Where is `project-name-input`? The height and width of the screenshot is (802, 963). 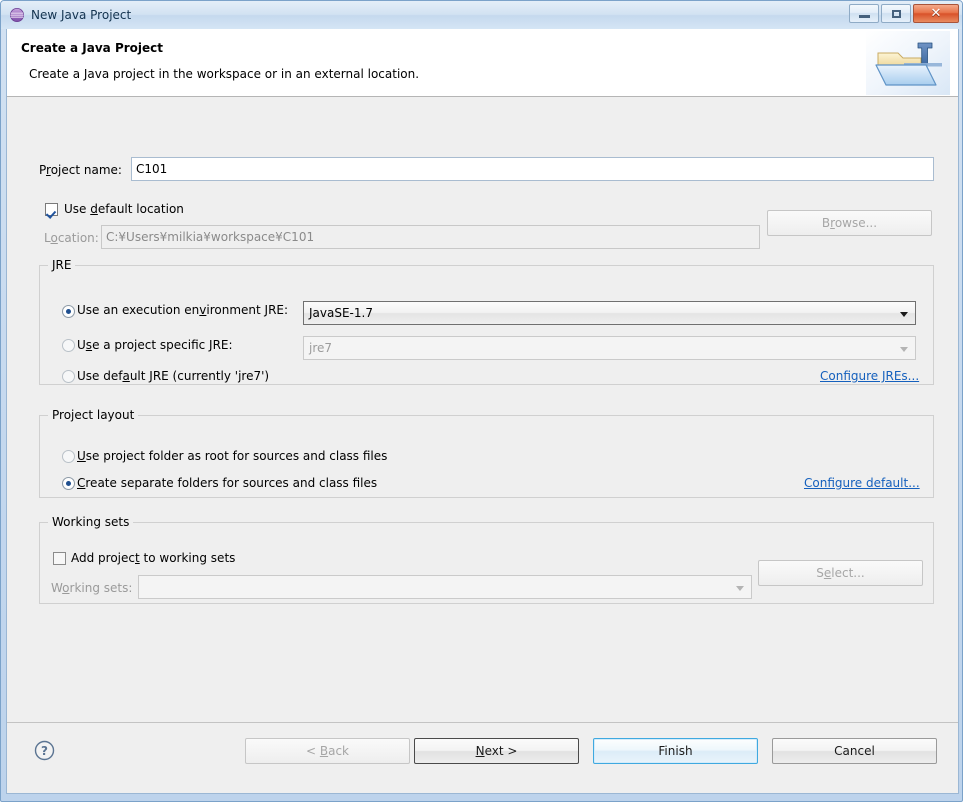
project-name-input is located at coordinates (532, 169).